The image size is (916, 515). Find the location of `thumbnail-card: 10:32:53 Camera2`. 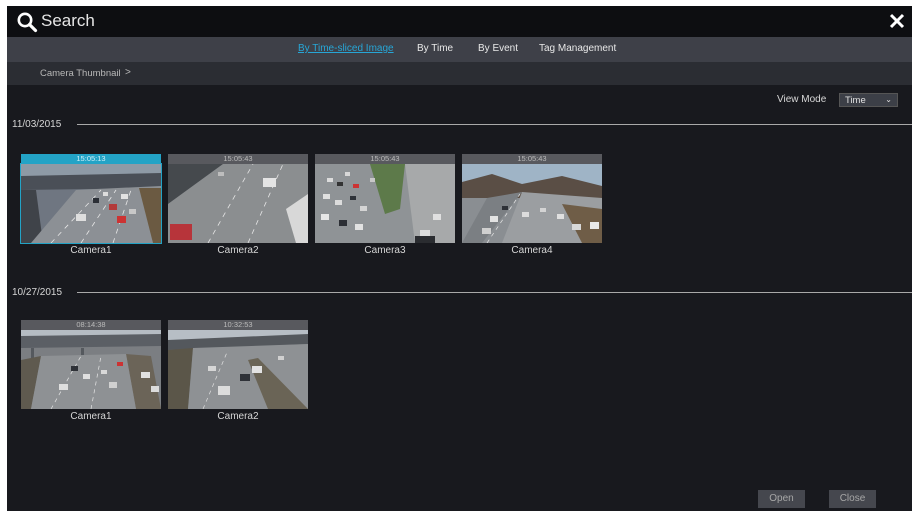

thumbnail-card: 10:32:53 Camera2 is located at coordinates (238, 372).